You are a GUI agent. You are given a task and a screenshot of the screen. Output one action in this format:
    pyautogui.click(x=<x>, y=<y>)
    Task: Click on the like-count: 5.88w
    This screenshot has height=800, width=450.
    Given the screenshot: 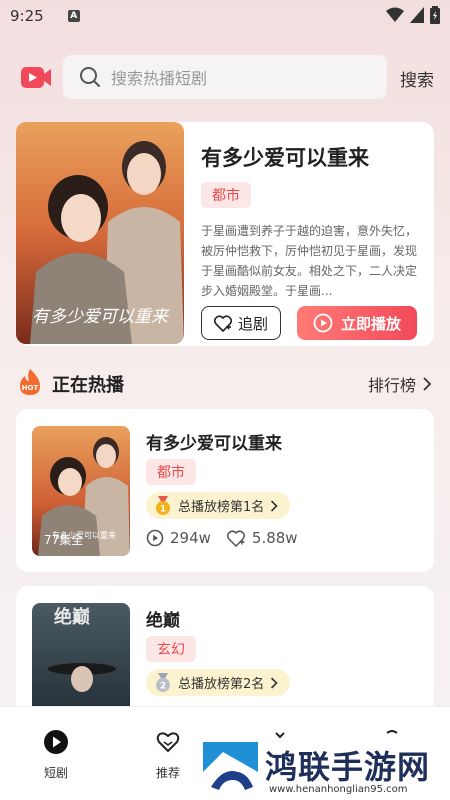 What is the action you would take?
    pyautogui.click(x=262, y=538)
    